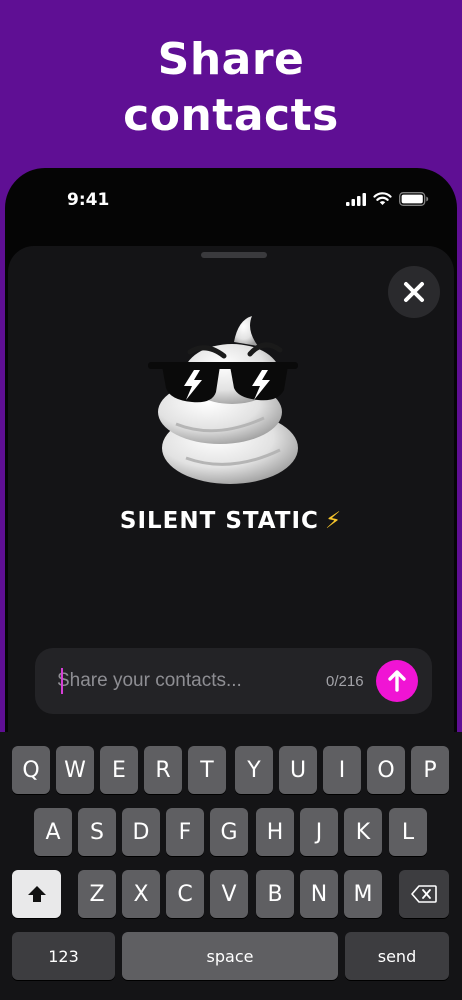 This screenshot has width=462, height=1000. I want to click on key-q: Q, so click(31, 770).